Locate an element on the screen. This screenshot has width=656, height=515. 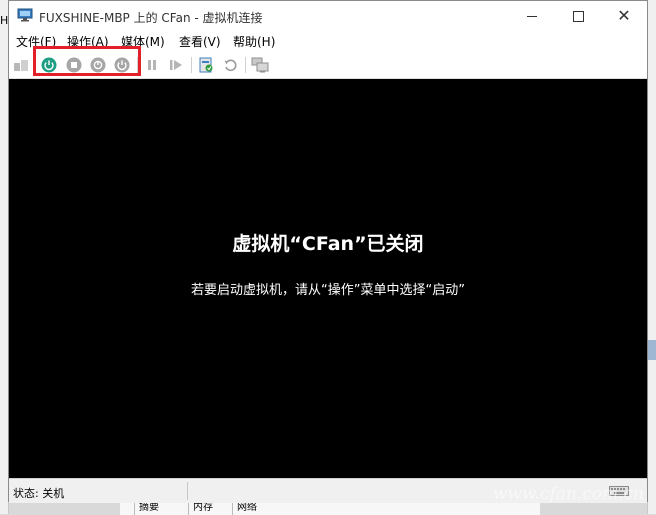
close-button: ✕ is located at coordinates (624, 16).